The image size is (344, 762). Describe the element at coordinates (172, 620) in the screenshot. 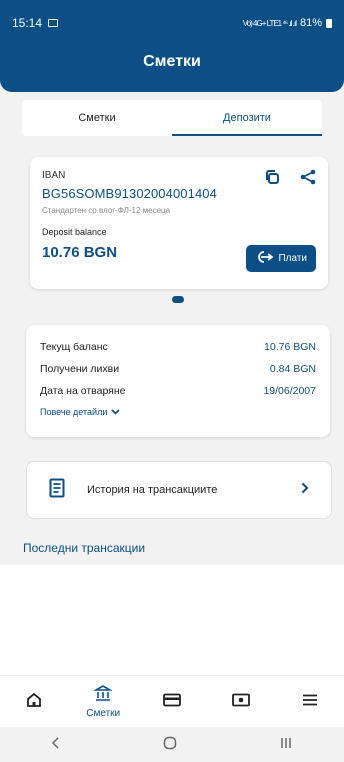

I see `transactions-list` at that location.